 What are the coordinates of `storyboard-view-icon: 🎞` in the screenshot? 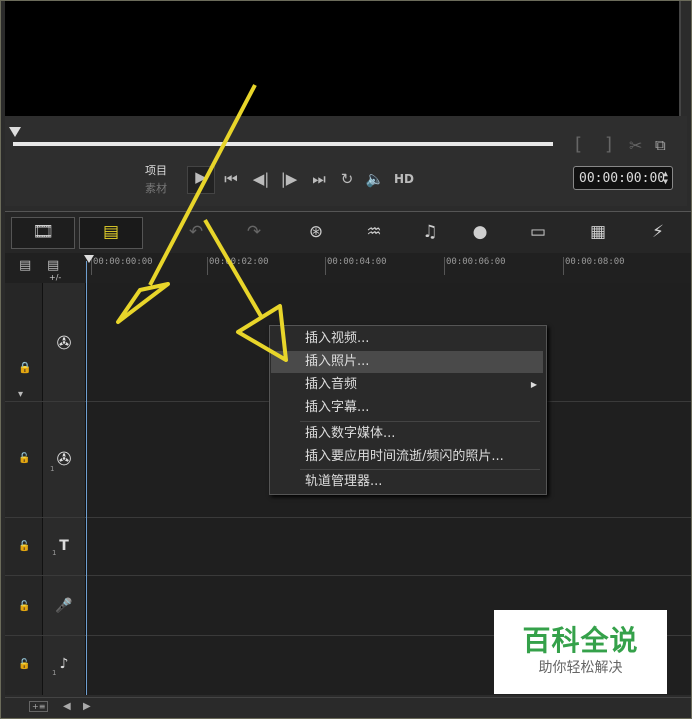 It's located at (43, 232).